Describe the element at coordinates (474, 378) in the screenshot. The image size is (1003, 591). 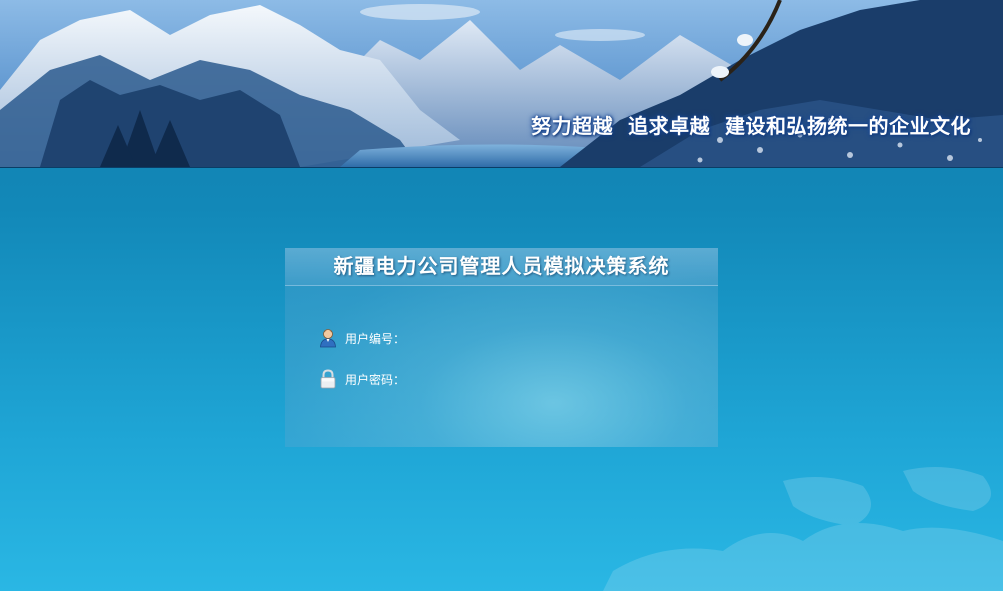
I see `password-input` at that location.